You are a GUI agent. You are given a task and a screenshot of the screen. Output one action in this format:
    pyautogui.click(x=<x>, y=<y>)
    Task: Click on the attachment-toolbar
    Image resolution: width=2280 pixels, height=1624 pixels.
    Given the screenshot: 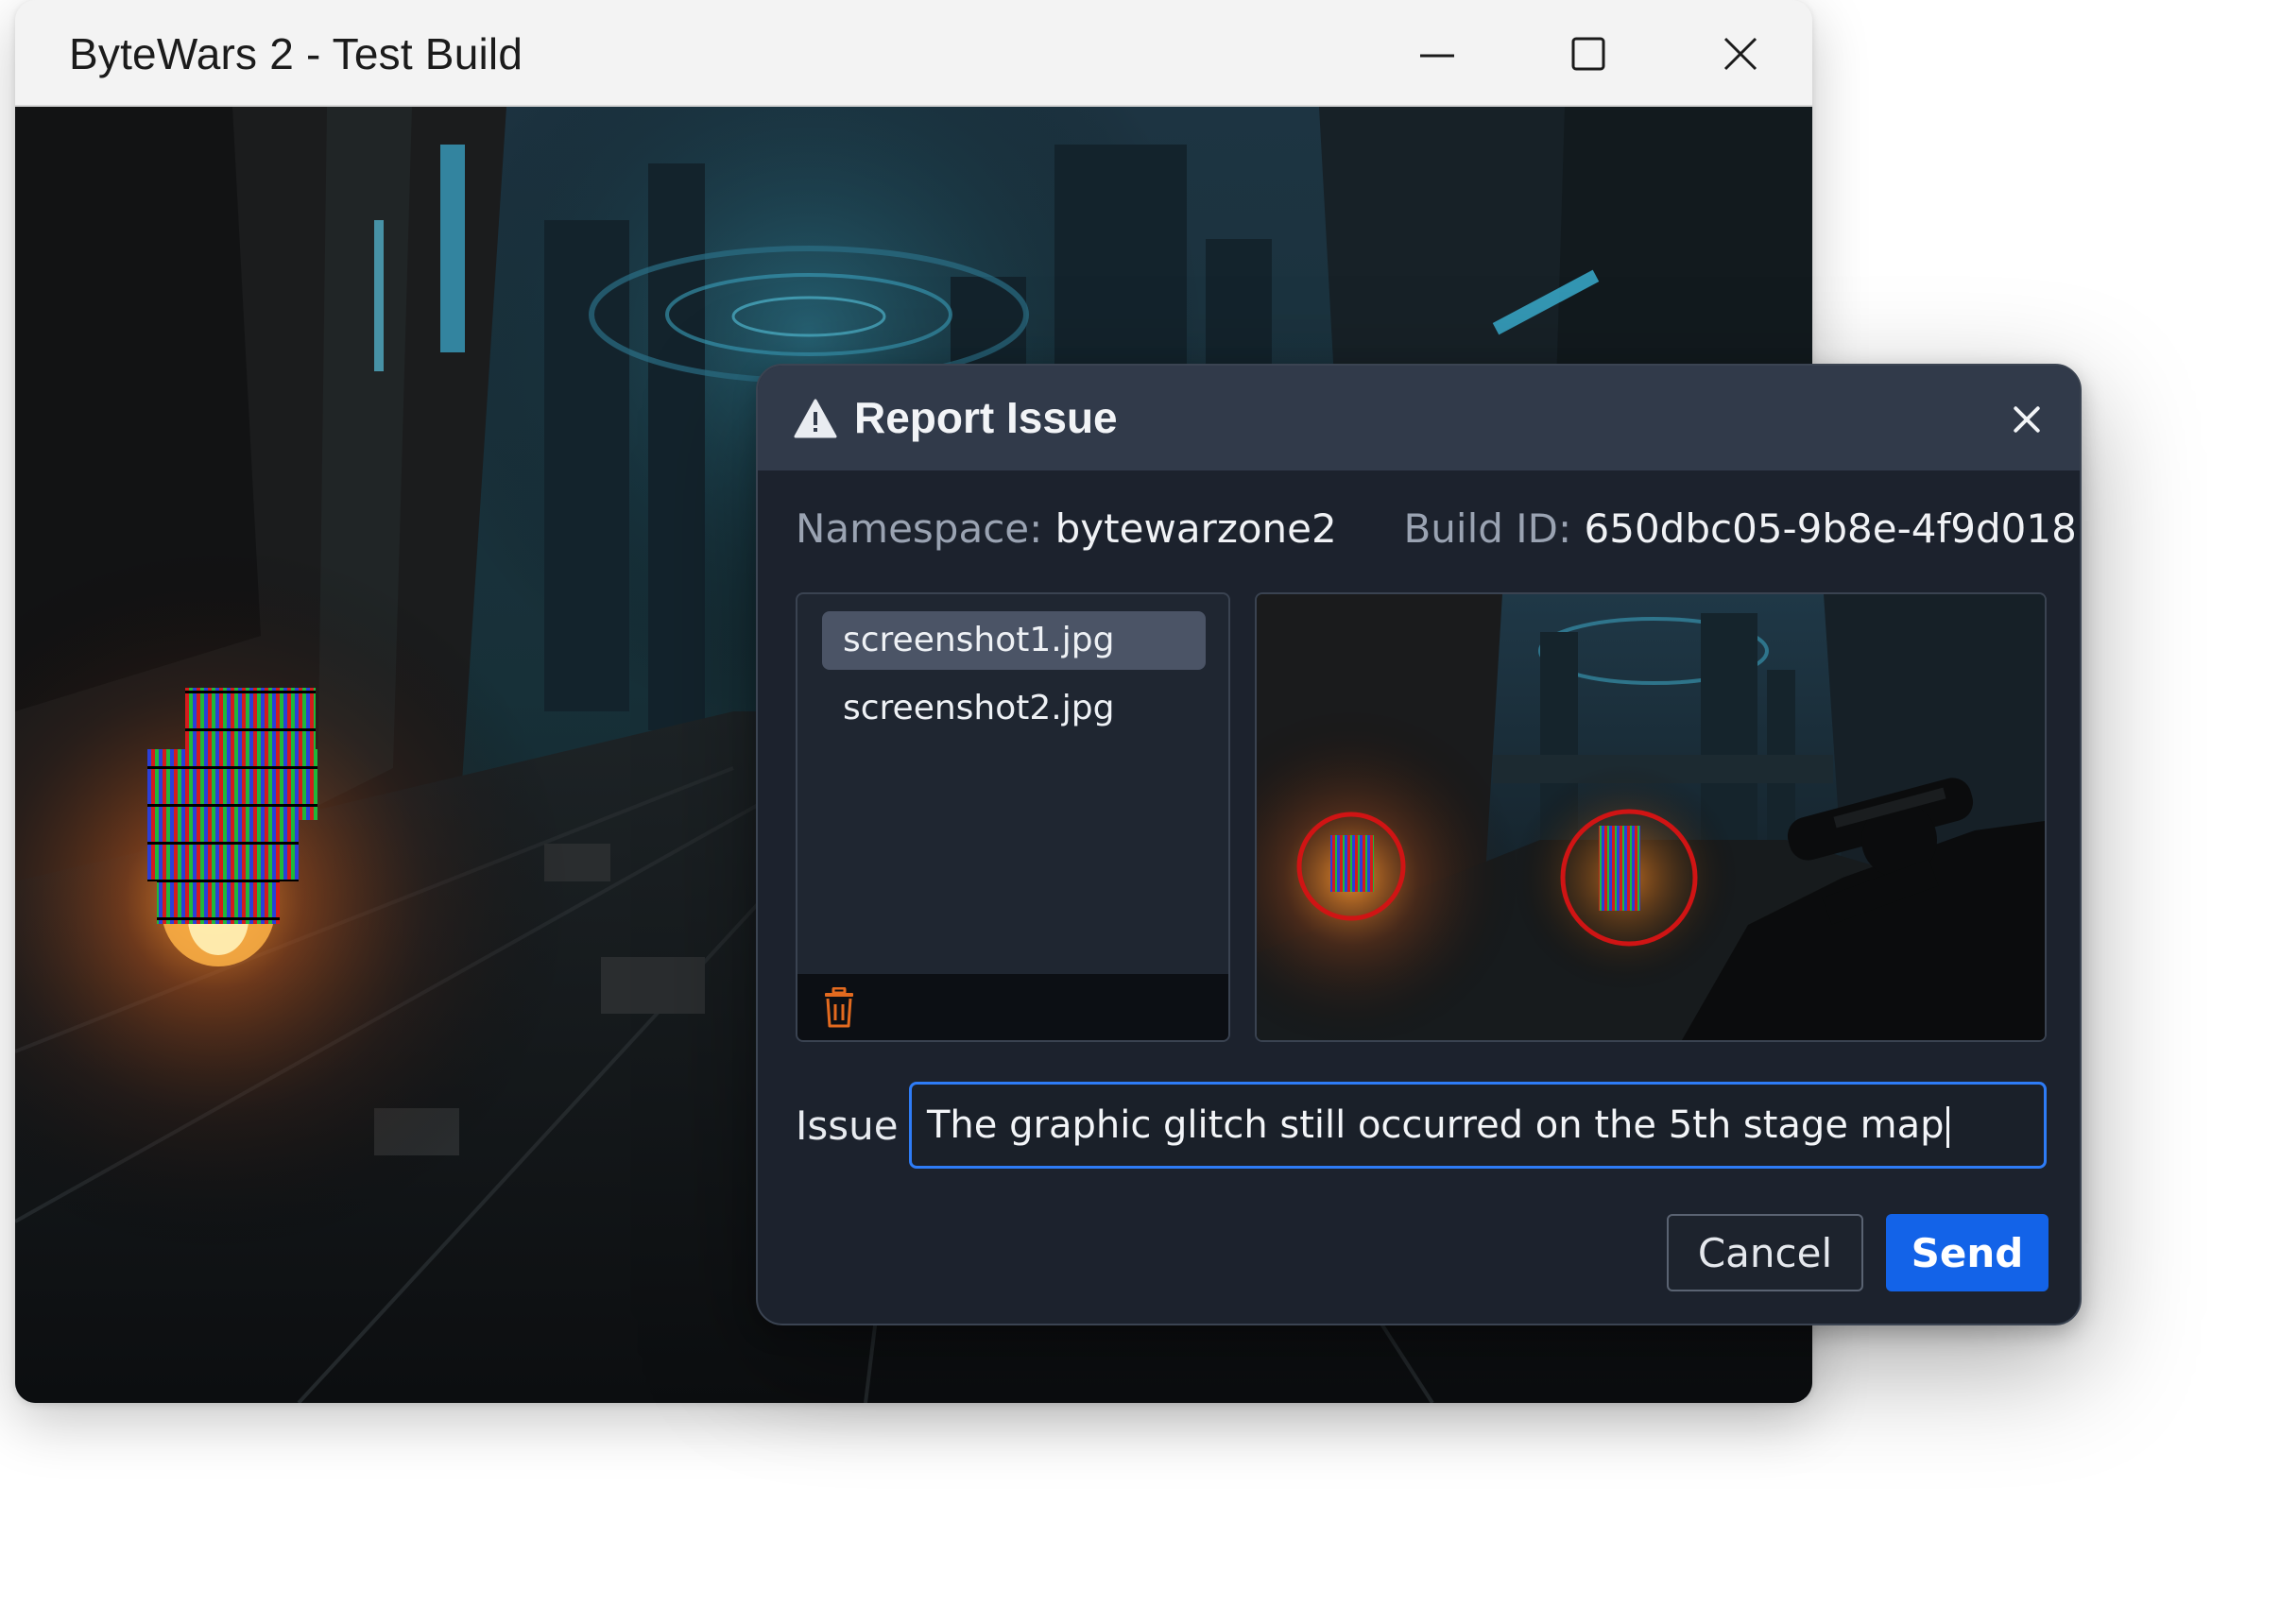 What is the action you would take?
    pyautogui.click(x=1012, y=1007)
    